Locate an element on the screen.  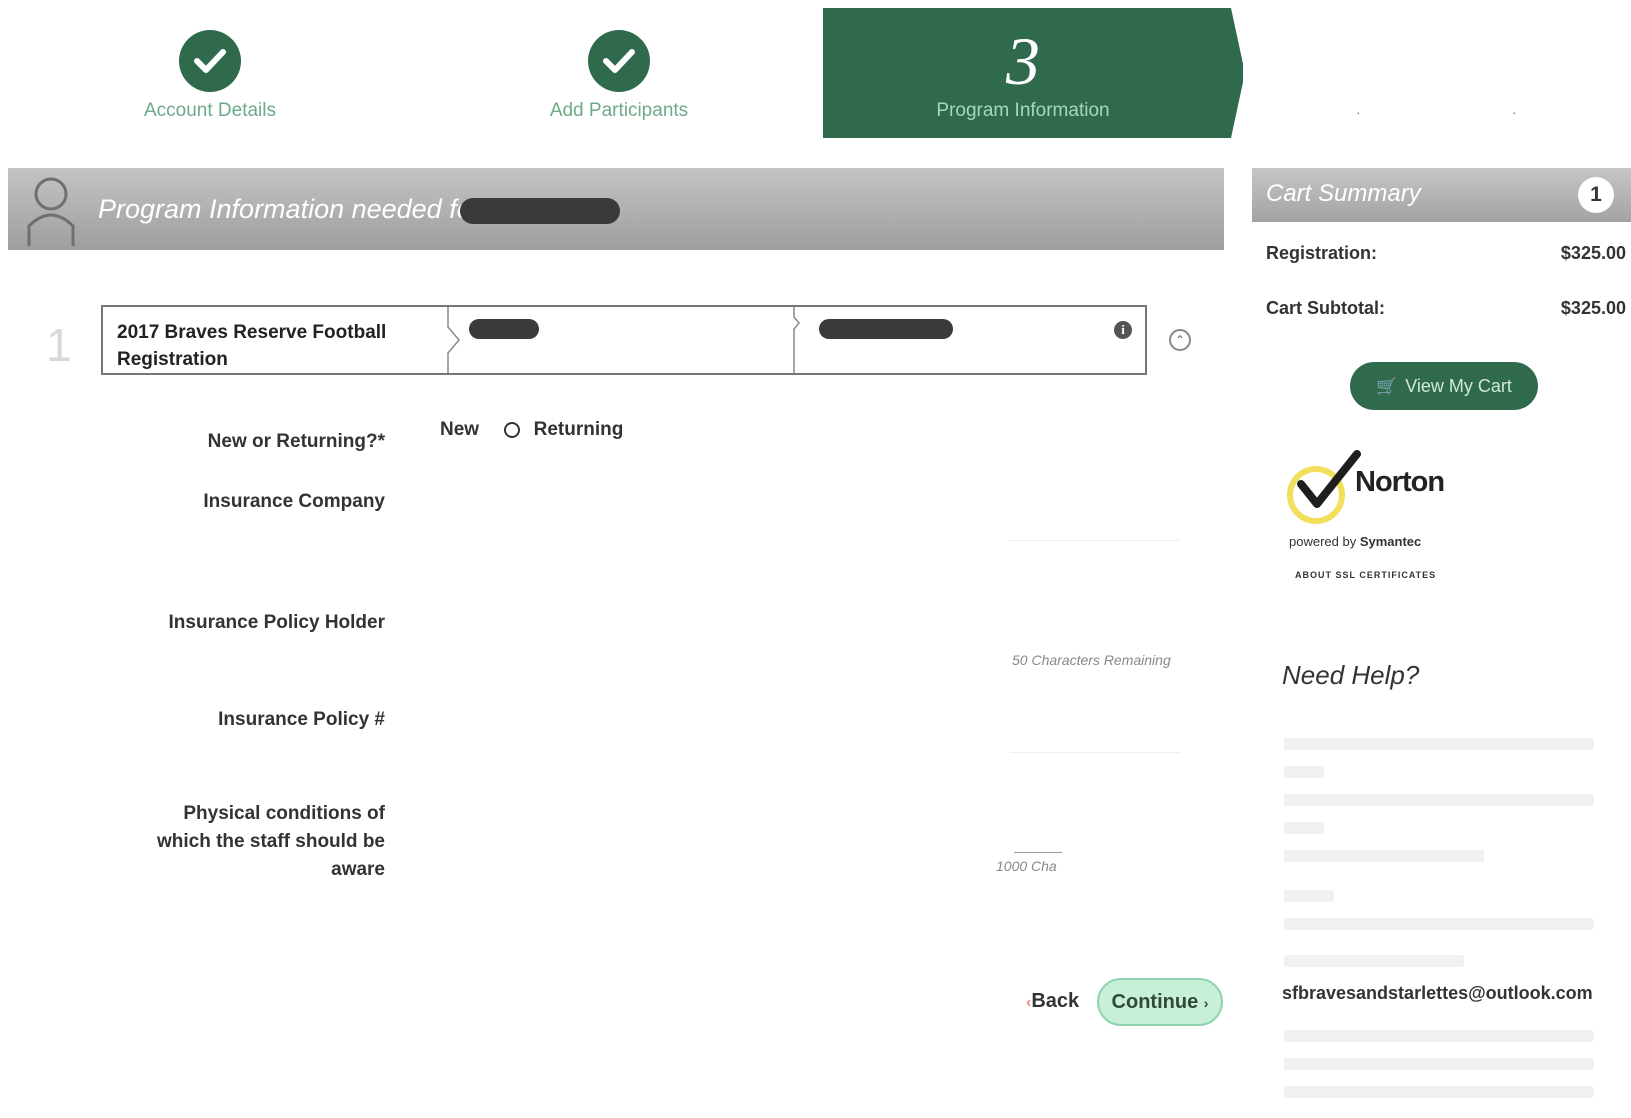
view-my-cart-label: View My Cart is located at coordinates (1458, 386).